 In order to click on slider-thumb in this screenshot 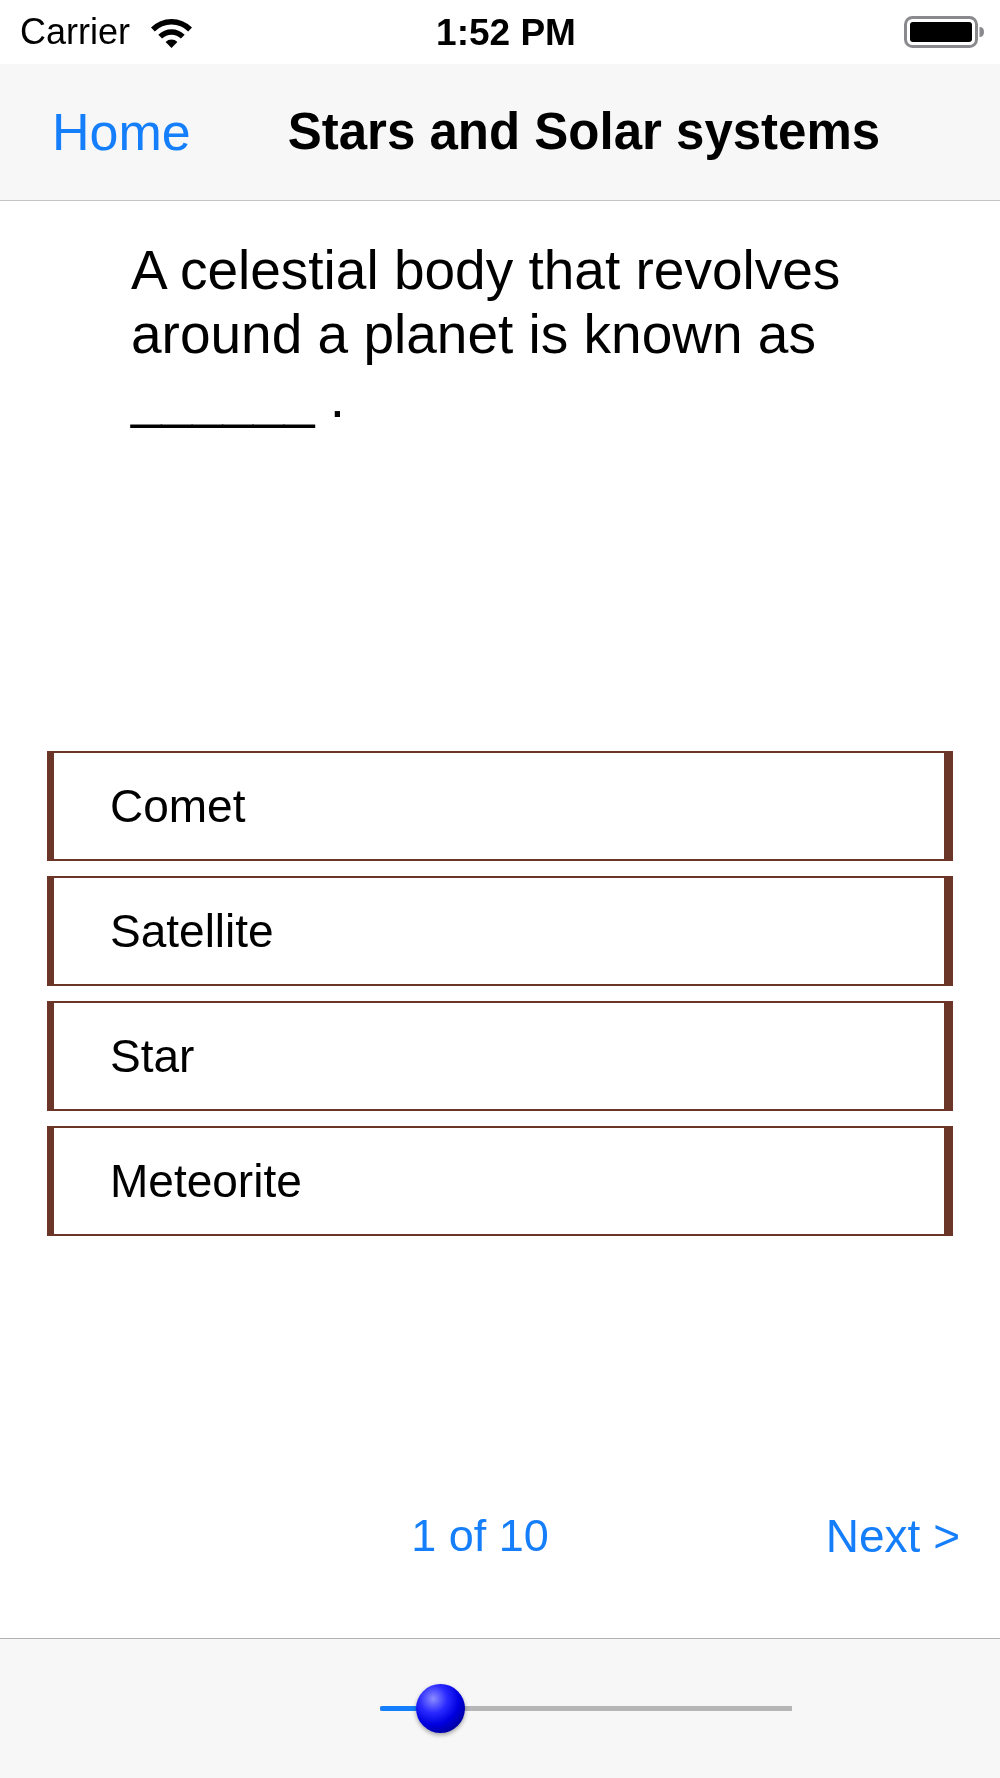, I will do `click(441, 1708)`.